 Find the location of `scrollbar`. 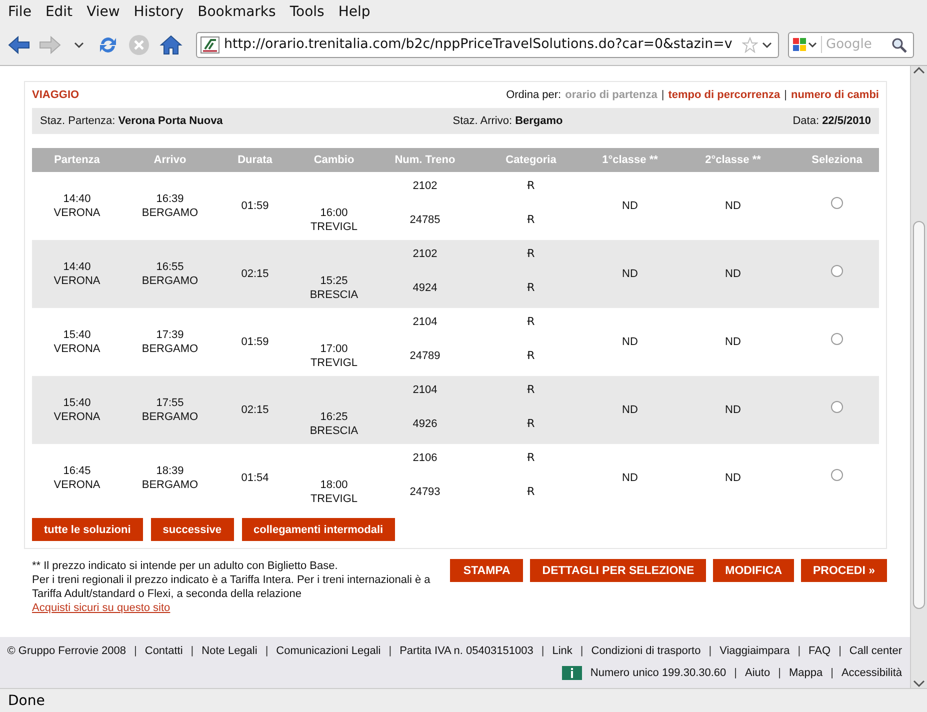

scrollbar is located at coordinates (918, 377).